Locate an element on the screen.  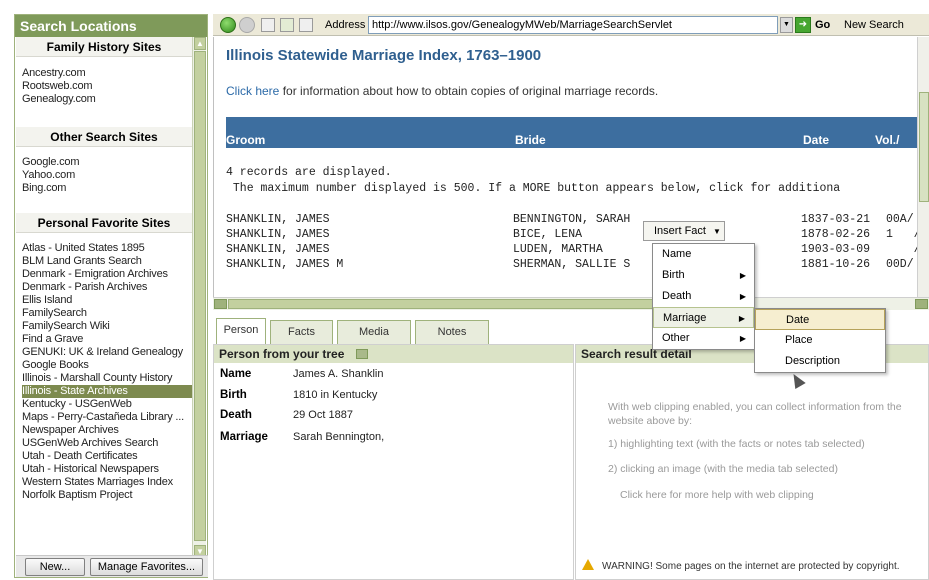
page-vertical-scrollbar is located at coordinates (923, 167).